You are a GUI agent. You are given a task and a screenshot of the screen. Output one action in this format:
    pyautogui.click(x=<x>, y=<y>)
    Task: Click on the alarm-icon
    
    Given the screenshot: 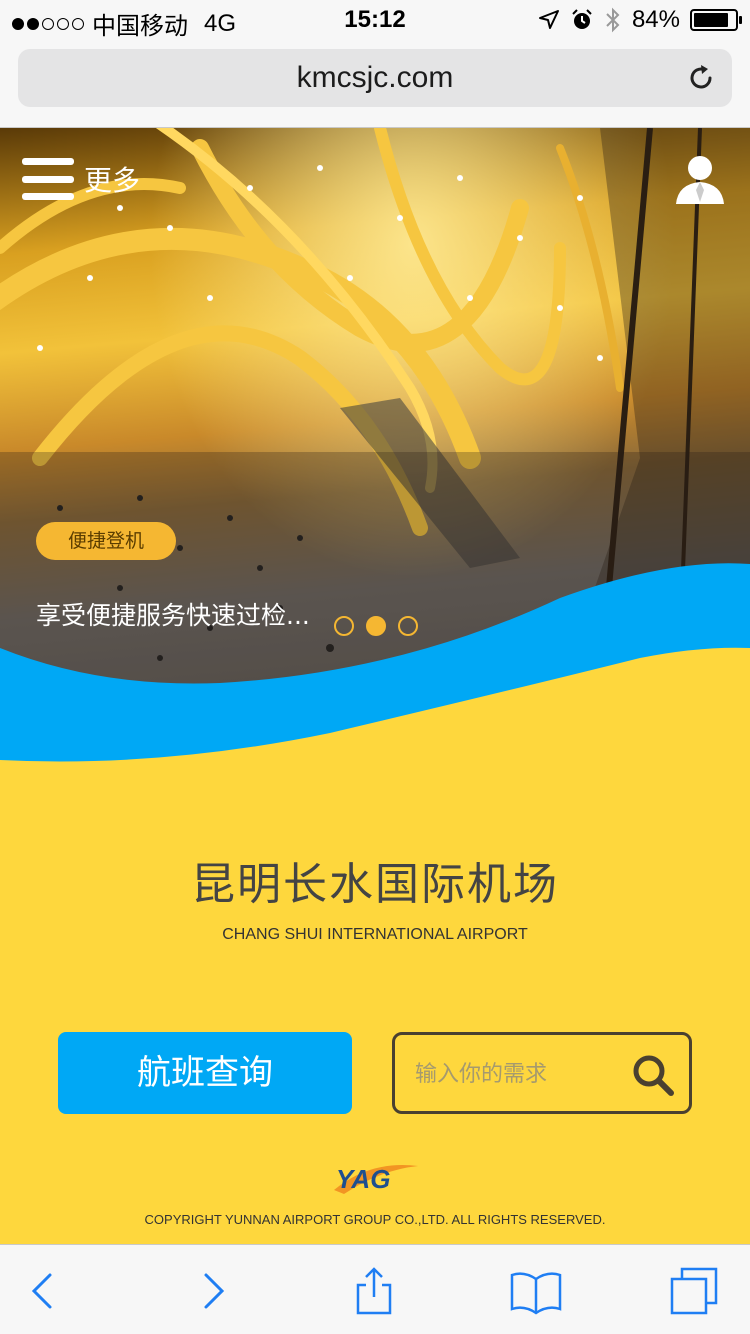 What is the action you would take?
    pyautogui.click(x=582, y=19)
    